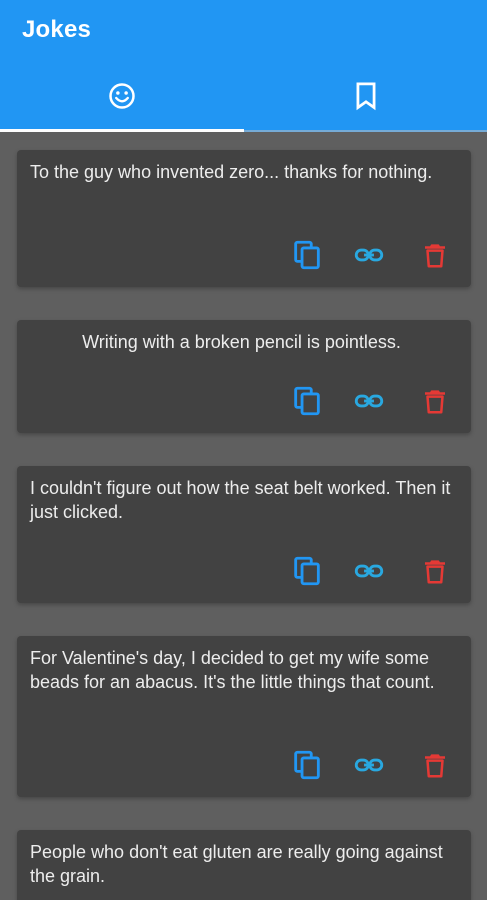  I want to click on app-bar: Jokes, so click(243, 66).